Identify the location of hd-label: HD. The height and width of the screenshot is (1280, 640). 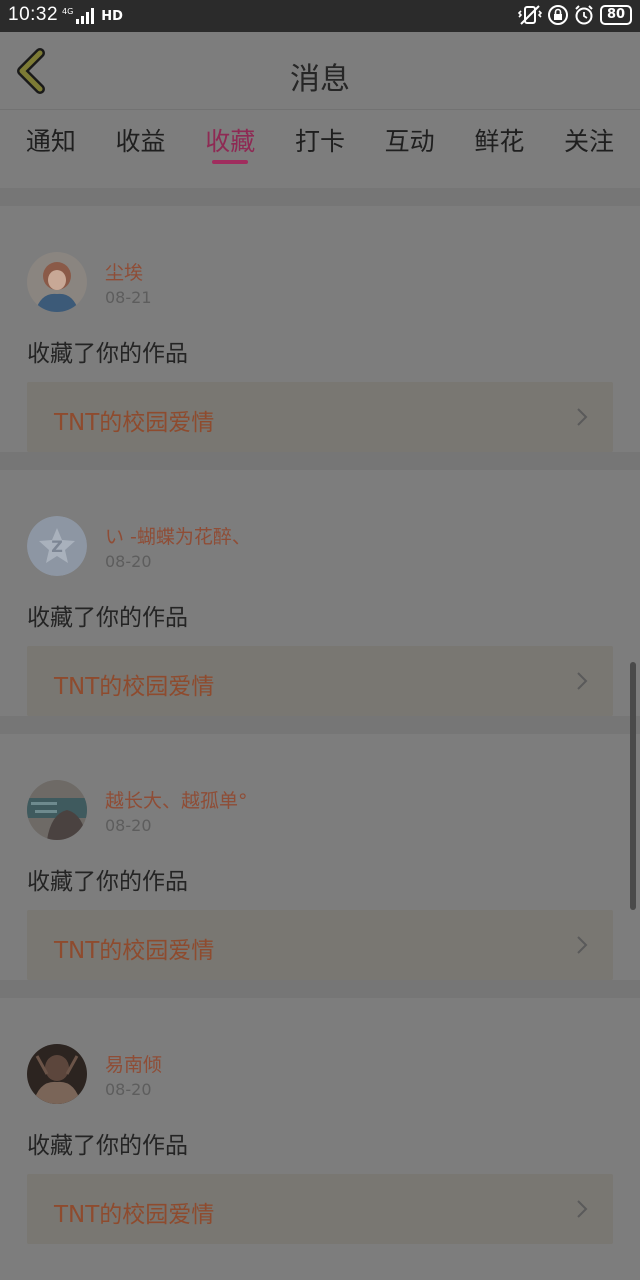
(112, 16).